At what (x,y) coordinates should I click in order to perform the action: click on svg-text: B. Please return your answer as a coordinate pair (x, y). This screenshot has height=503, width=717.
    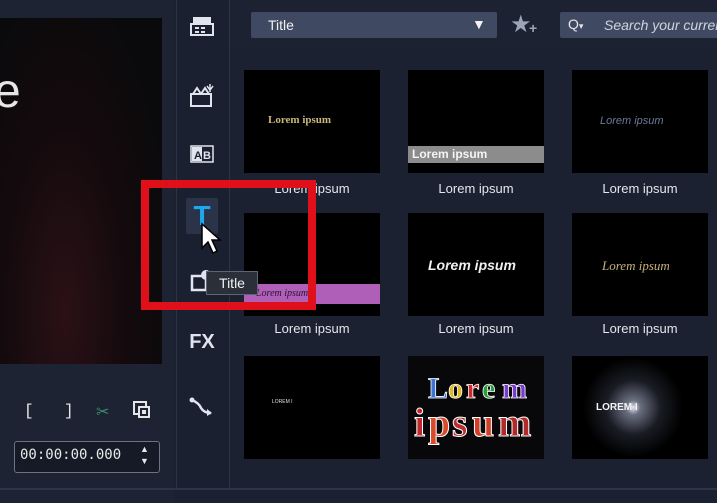
    Looking at the image, I should click on (207, 156).